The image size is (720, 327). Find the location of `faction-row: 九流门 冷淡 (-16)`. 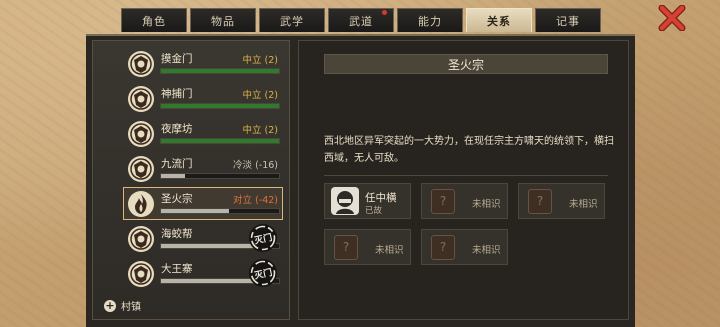

faction-row: 九流门 冷淡 (-16) is located at coordinates (203, 168).